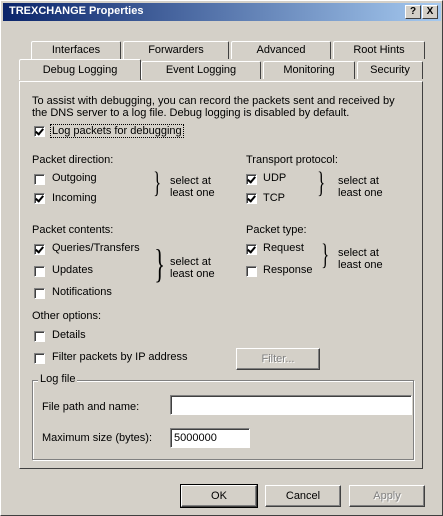  I want to click on tab-security: Security, so click(390, 70).